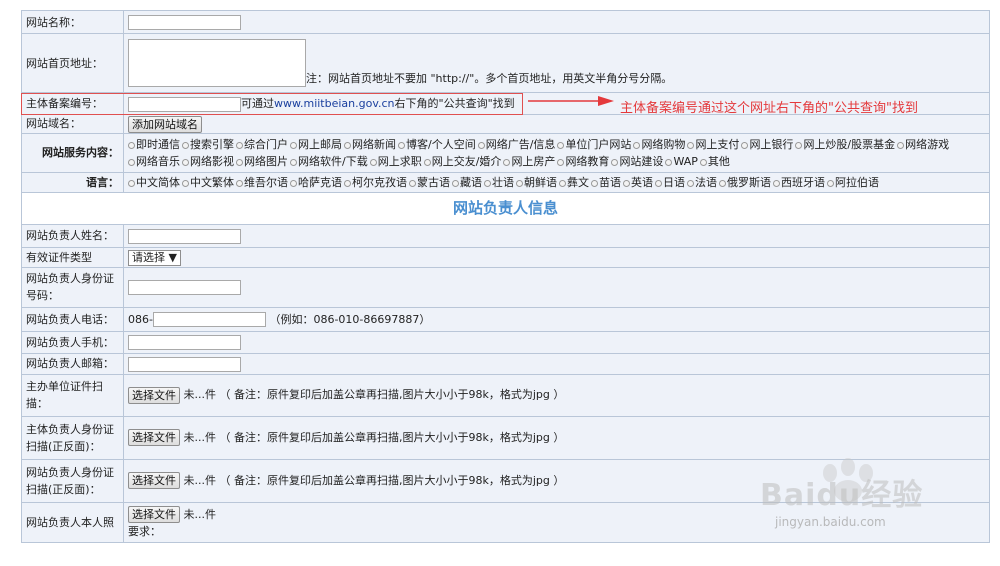 The height and width of the screenshot is (566, 1000). What do you see at coordinates (184, 22) in the screenshot?
I see `site-name-input` at bounding box center [184, 22].